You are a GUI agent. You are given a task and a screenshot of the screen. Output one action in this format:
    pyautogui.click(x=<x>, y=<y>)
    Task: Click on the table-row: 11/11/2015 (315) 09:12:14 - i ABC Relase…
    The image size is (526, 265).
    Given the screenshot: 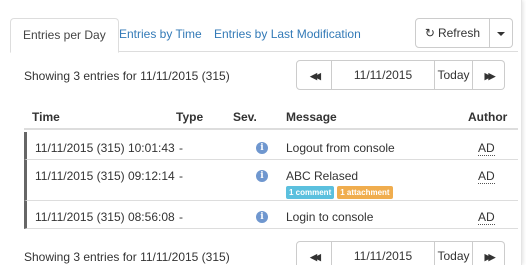 What is the action you would take?
    pyautogui.click(x=271, y=180)
    